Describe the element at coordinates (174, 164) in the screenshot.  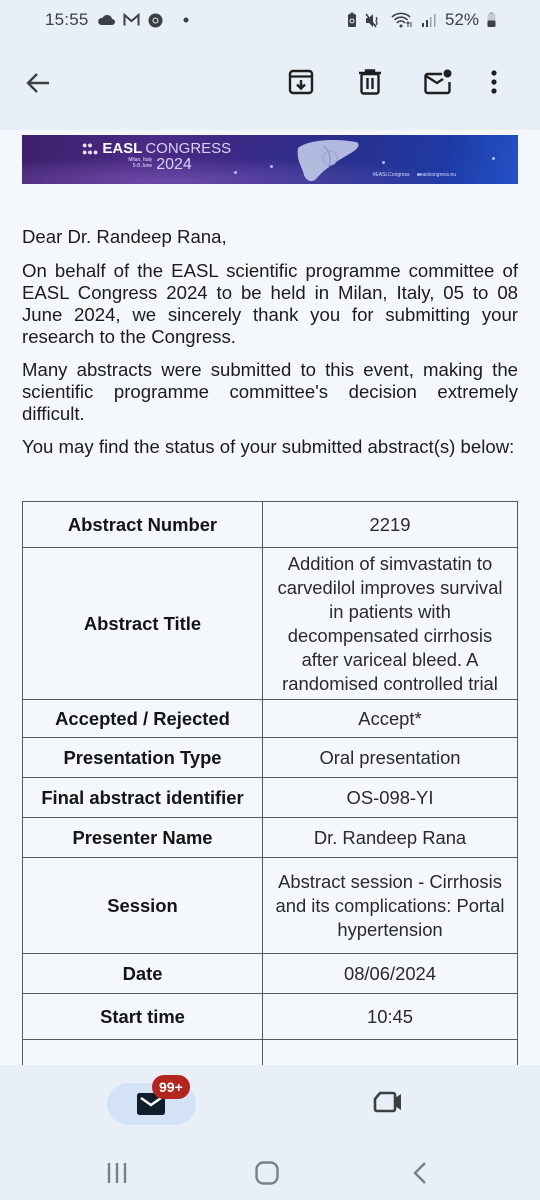
I see `banner-year: 2024` at that location.